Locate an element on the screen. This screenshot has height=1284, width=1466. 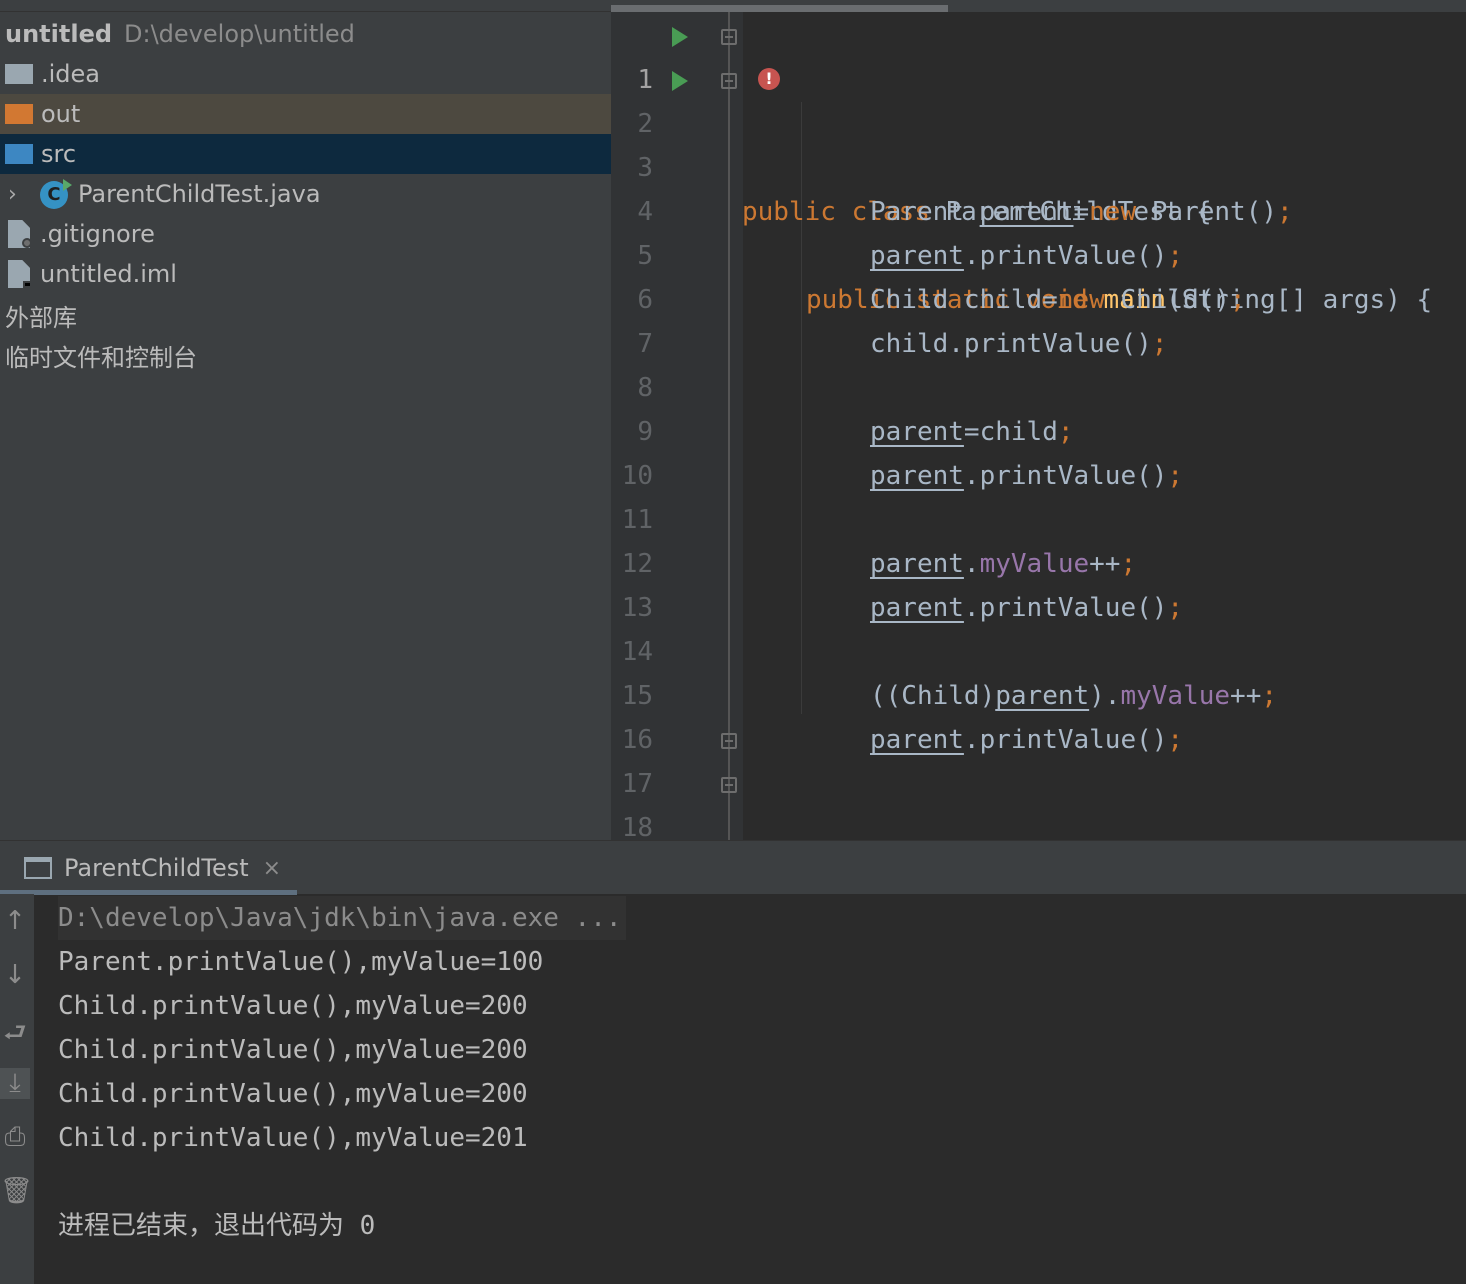
process-exit-line: 进程已结束，退出代码为 0 is located at coordinates (217, 1226).